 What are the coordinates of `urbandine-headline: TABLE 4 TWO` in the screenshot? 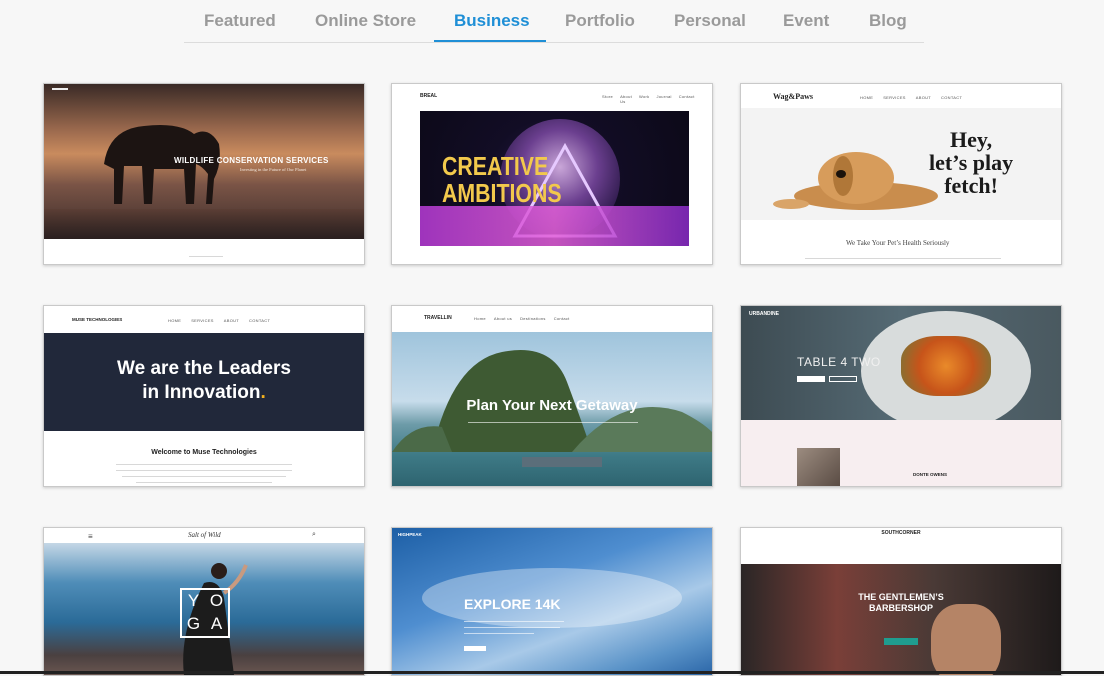 It's located at (839, 362).